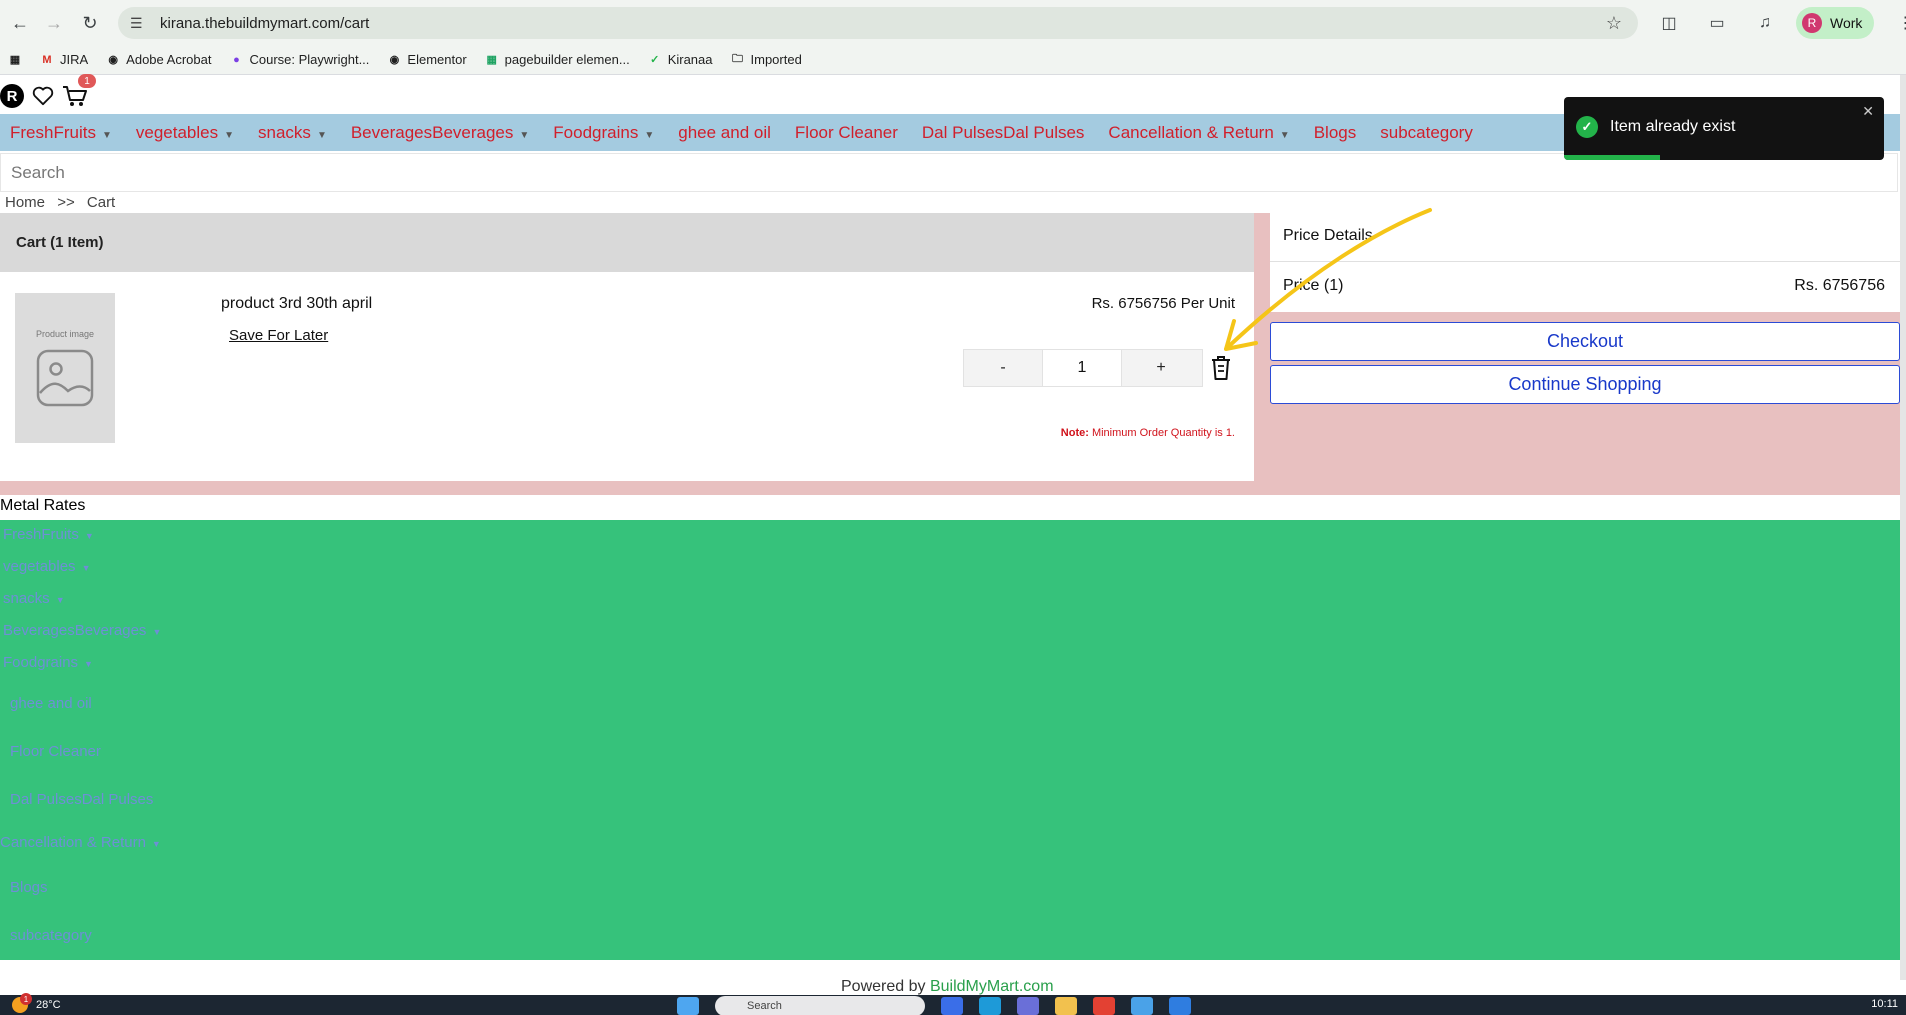 This screenshot has height=1015, width=1906. I want to click on menu-item-blogs: Blogs, so click(1335, 133).